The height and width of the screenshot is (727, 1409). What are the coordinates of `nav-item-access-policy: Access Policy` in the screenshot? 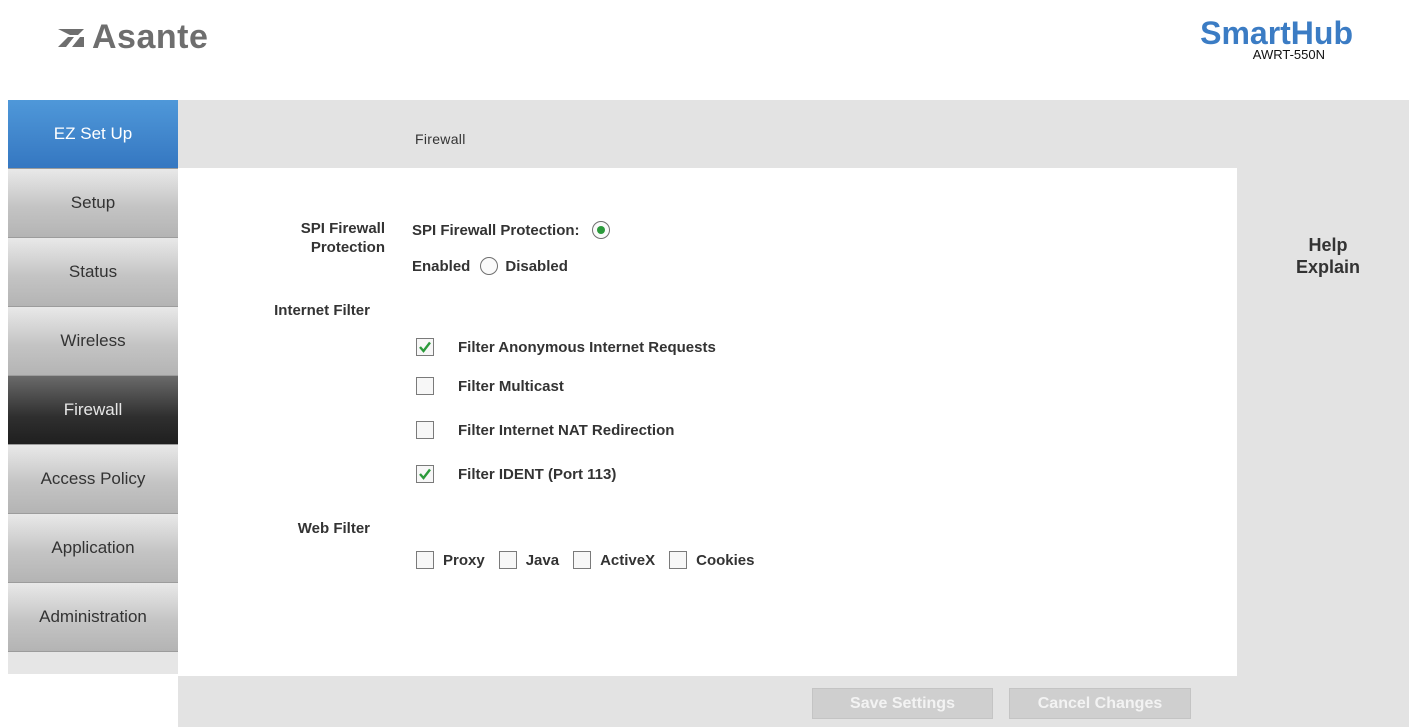 It's located at (93, 479).